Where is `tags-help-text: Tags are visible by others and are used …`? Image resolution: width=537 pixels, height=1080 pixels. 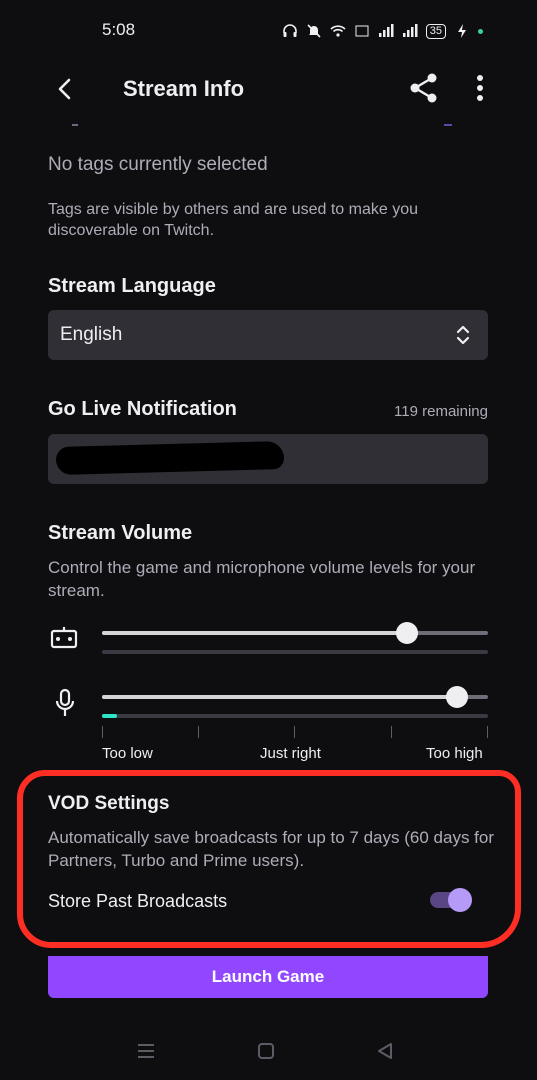 tags-help-text: Tags are visible by others and are used … is located at coordinates (233, 220).